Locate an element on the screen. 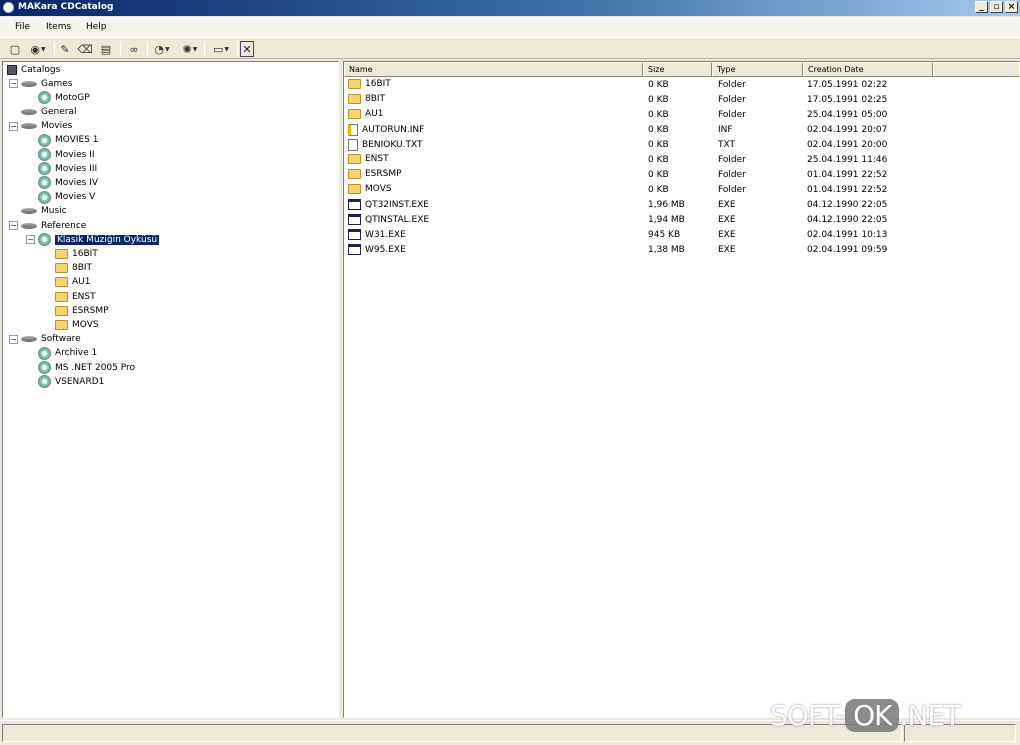  file-name: 16BIT is located at coordinates (378, 84).